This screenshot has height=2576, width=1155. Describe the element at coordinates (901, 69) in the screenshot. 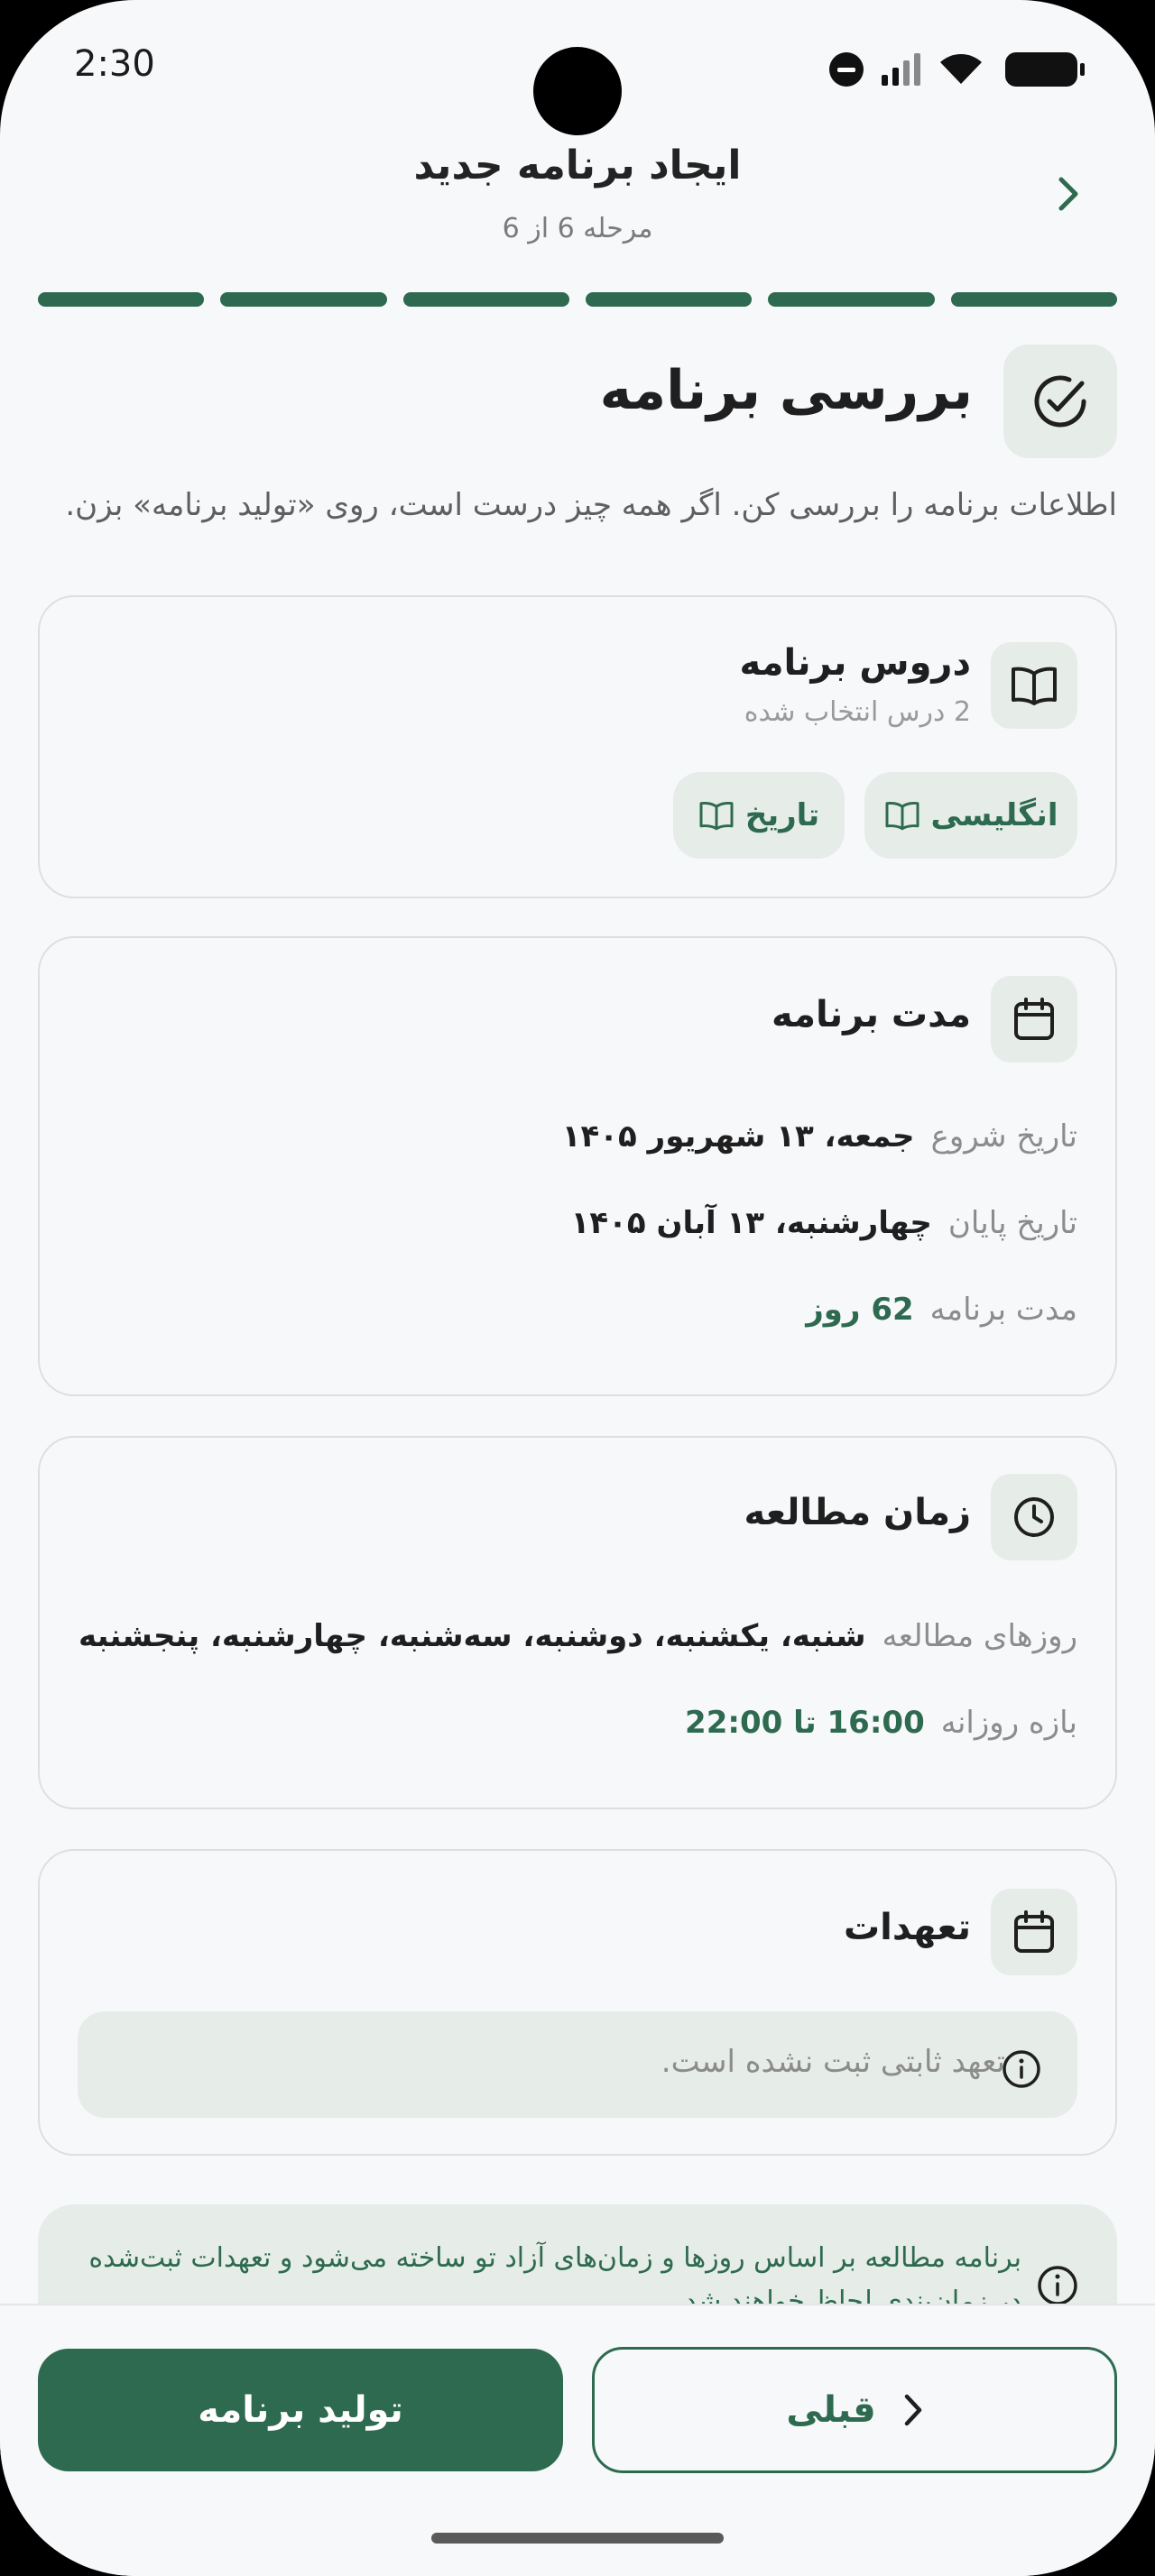

I see `signal-icon` at that location.